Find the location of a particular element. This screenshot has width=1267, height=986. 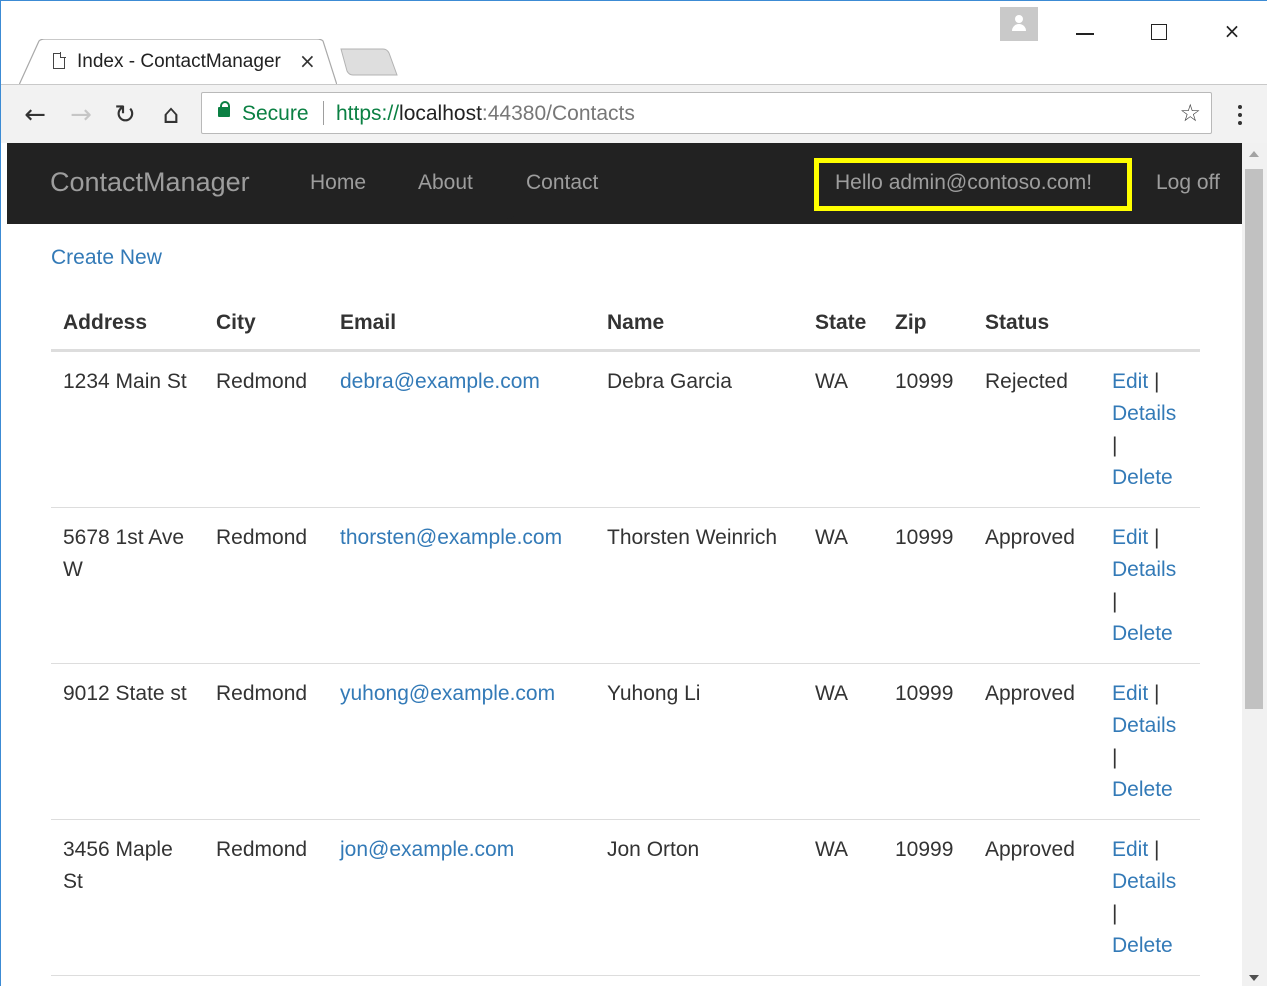

close-icon: × is located at coordinates (1232, 31).